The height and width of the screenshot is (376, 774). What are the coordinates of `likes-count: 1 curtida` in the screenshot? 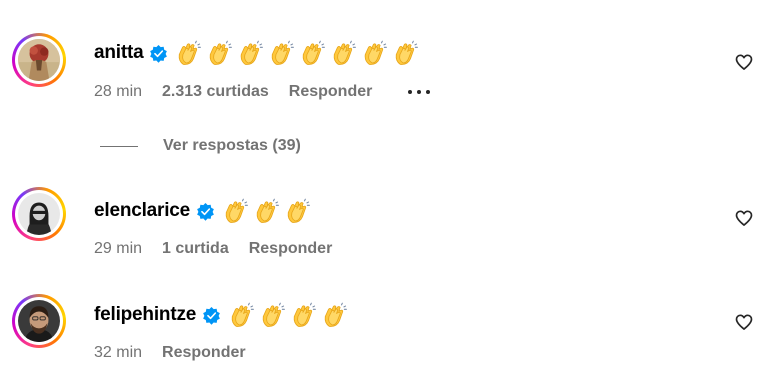 It's located at (195, 249).